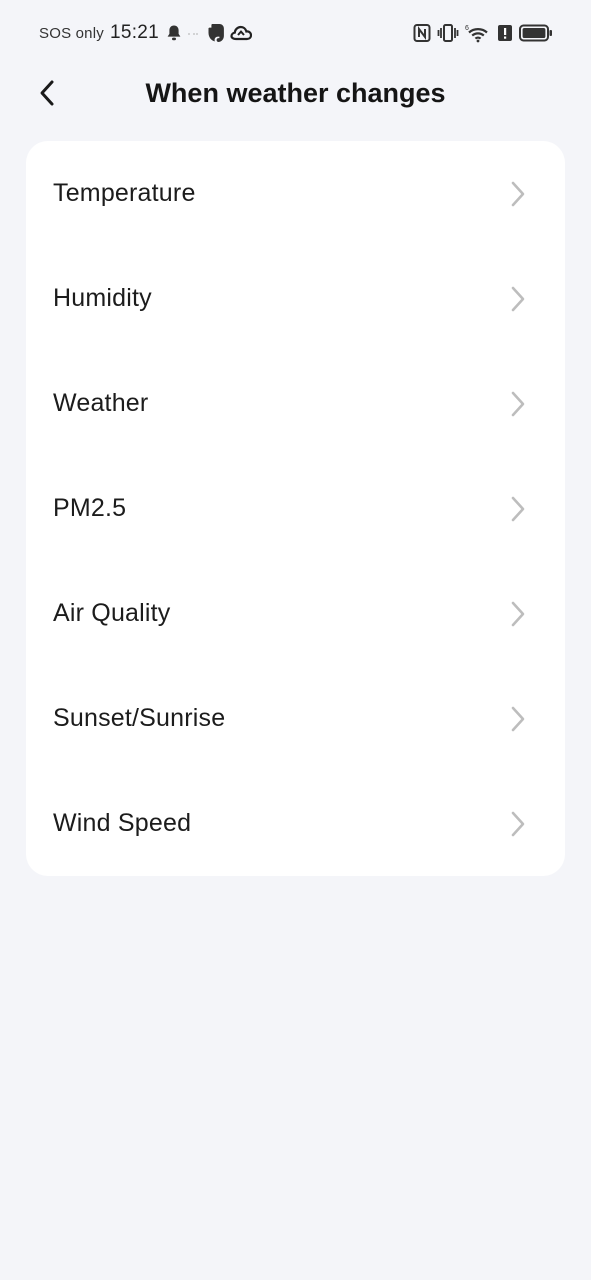 Image resolution: width=591 pixels, height=1280 pixels. I want to click on wifi-icon: 6, so click(478, 33).